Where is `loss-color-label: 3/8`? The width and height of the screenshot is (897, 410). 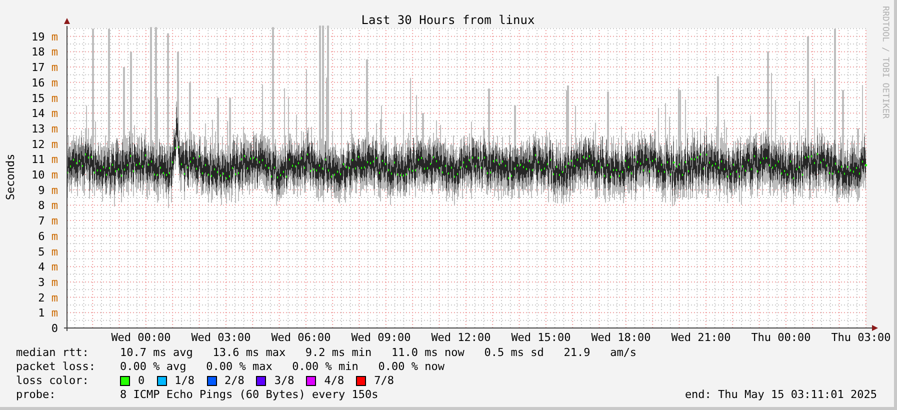
loss-color-label: 3/8 is located at coordinates (284, 381).